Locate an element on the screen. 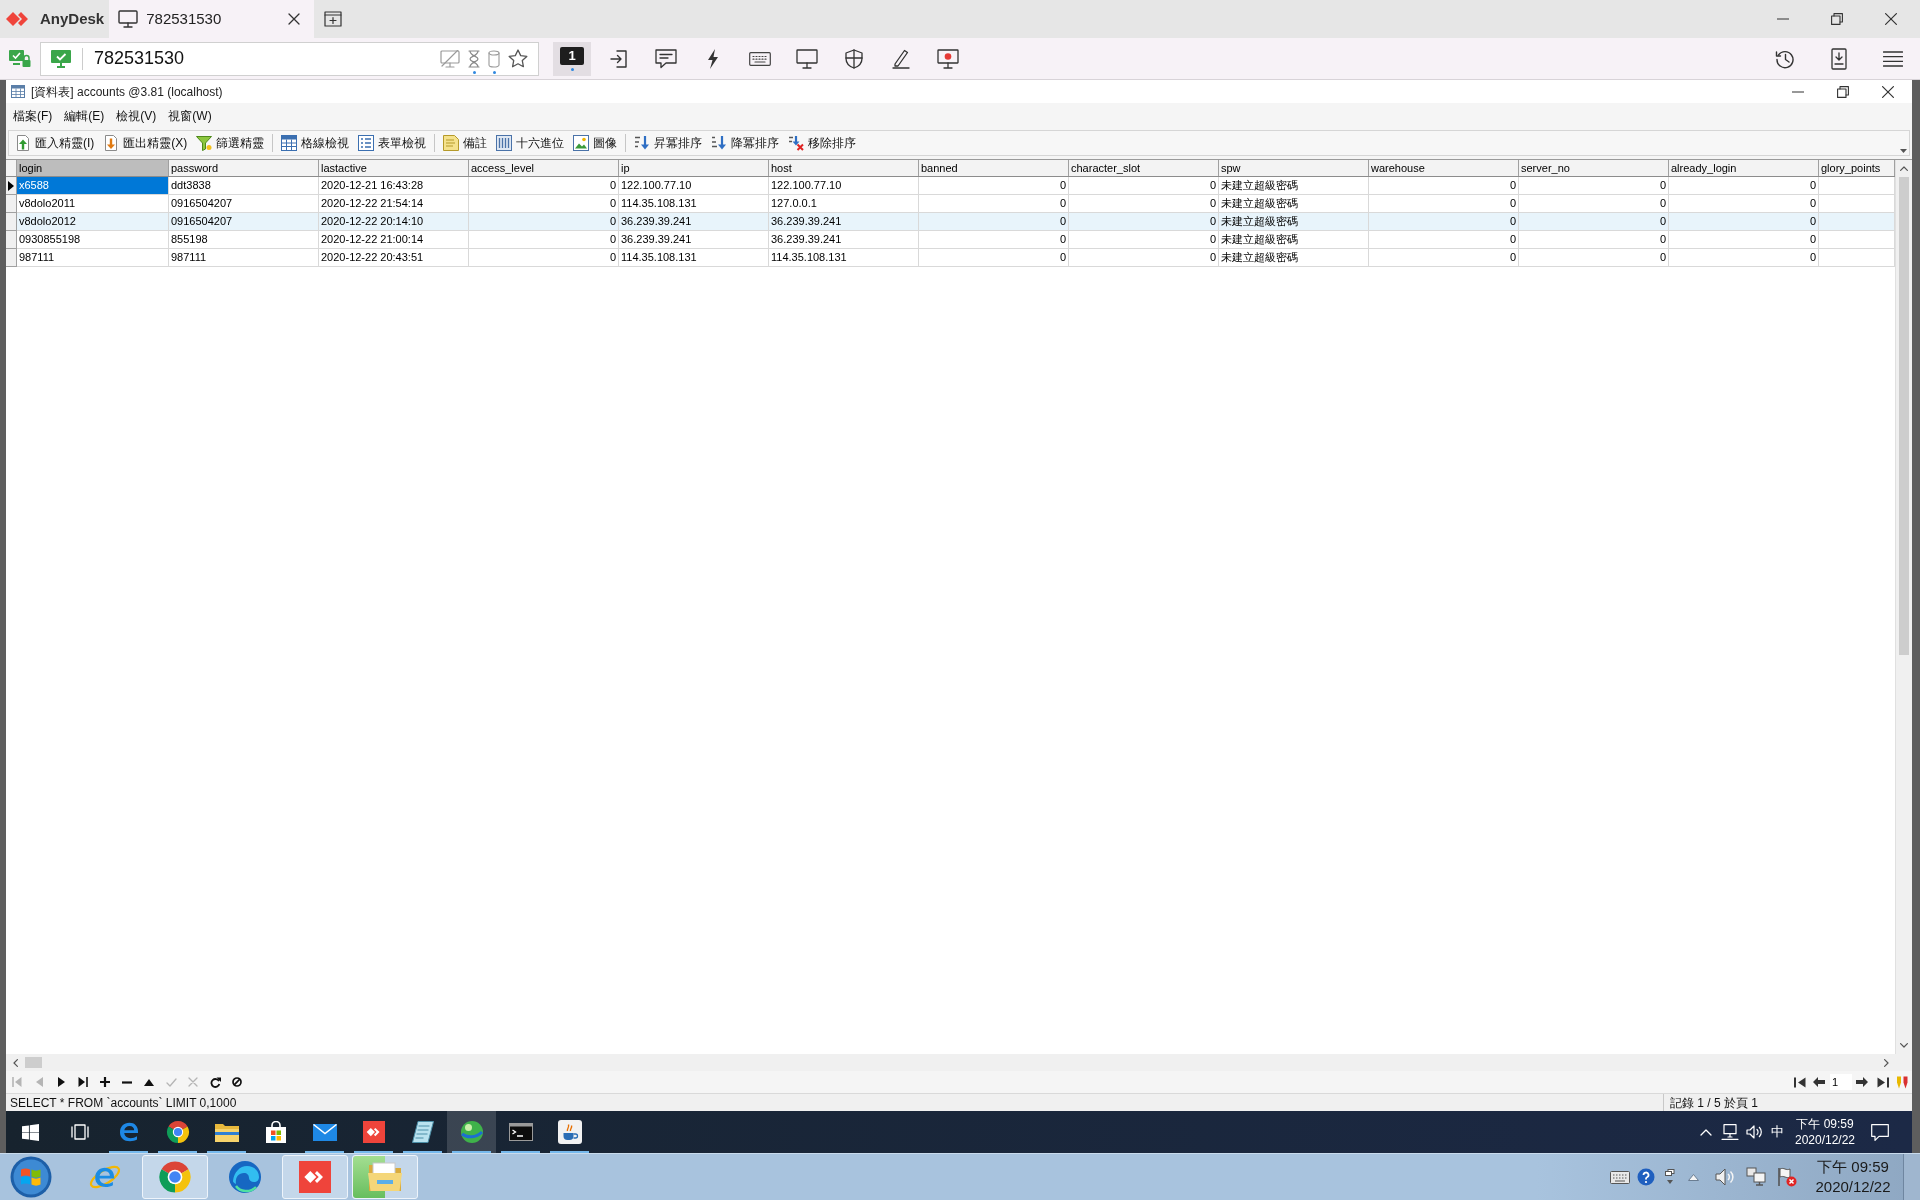 Image resolution: width=1920 pixels, height=1200 pixels. notepad-icon is located at coordinates (422, 1132).